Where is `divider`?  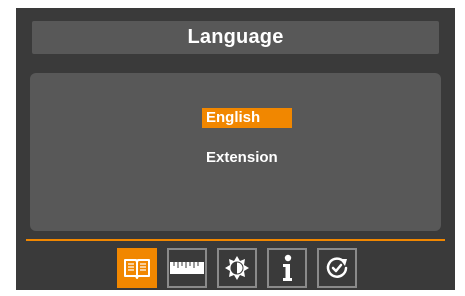 divider is located at coordinates (235, 240).